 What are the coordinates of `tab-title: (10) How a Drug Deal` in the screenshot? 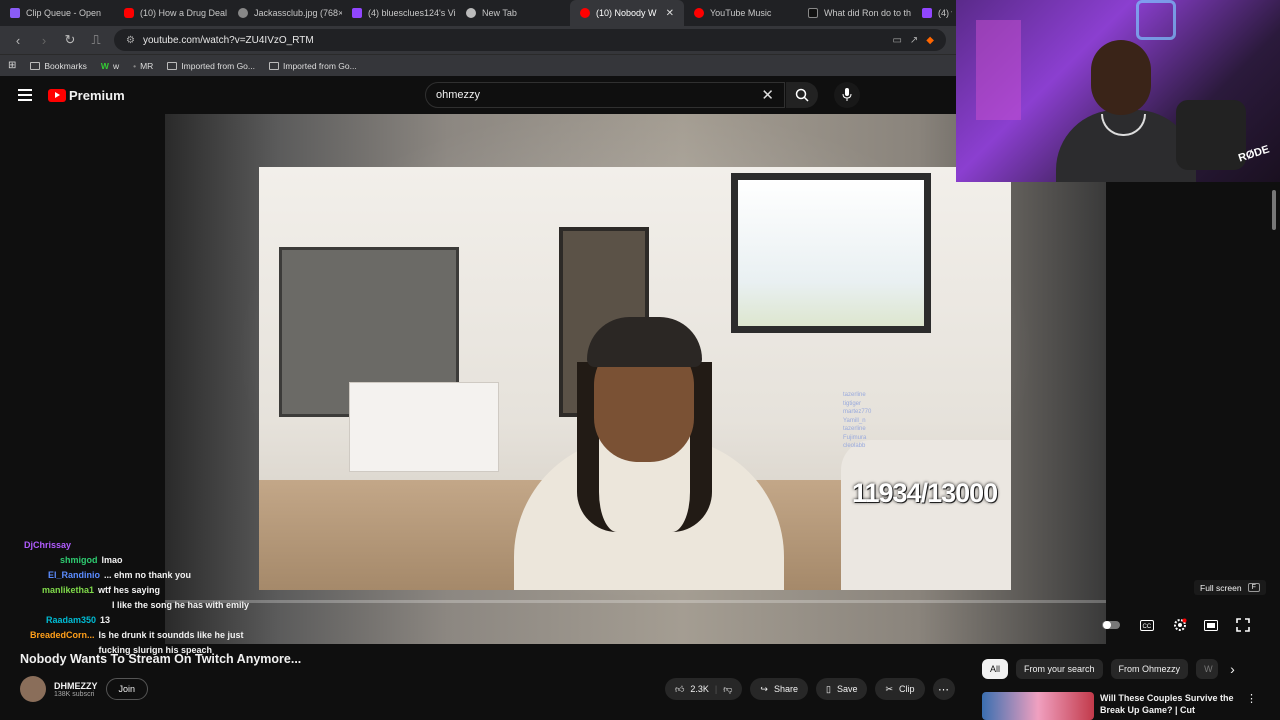 It's located at (184, 13).